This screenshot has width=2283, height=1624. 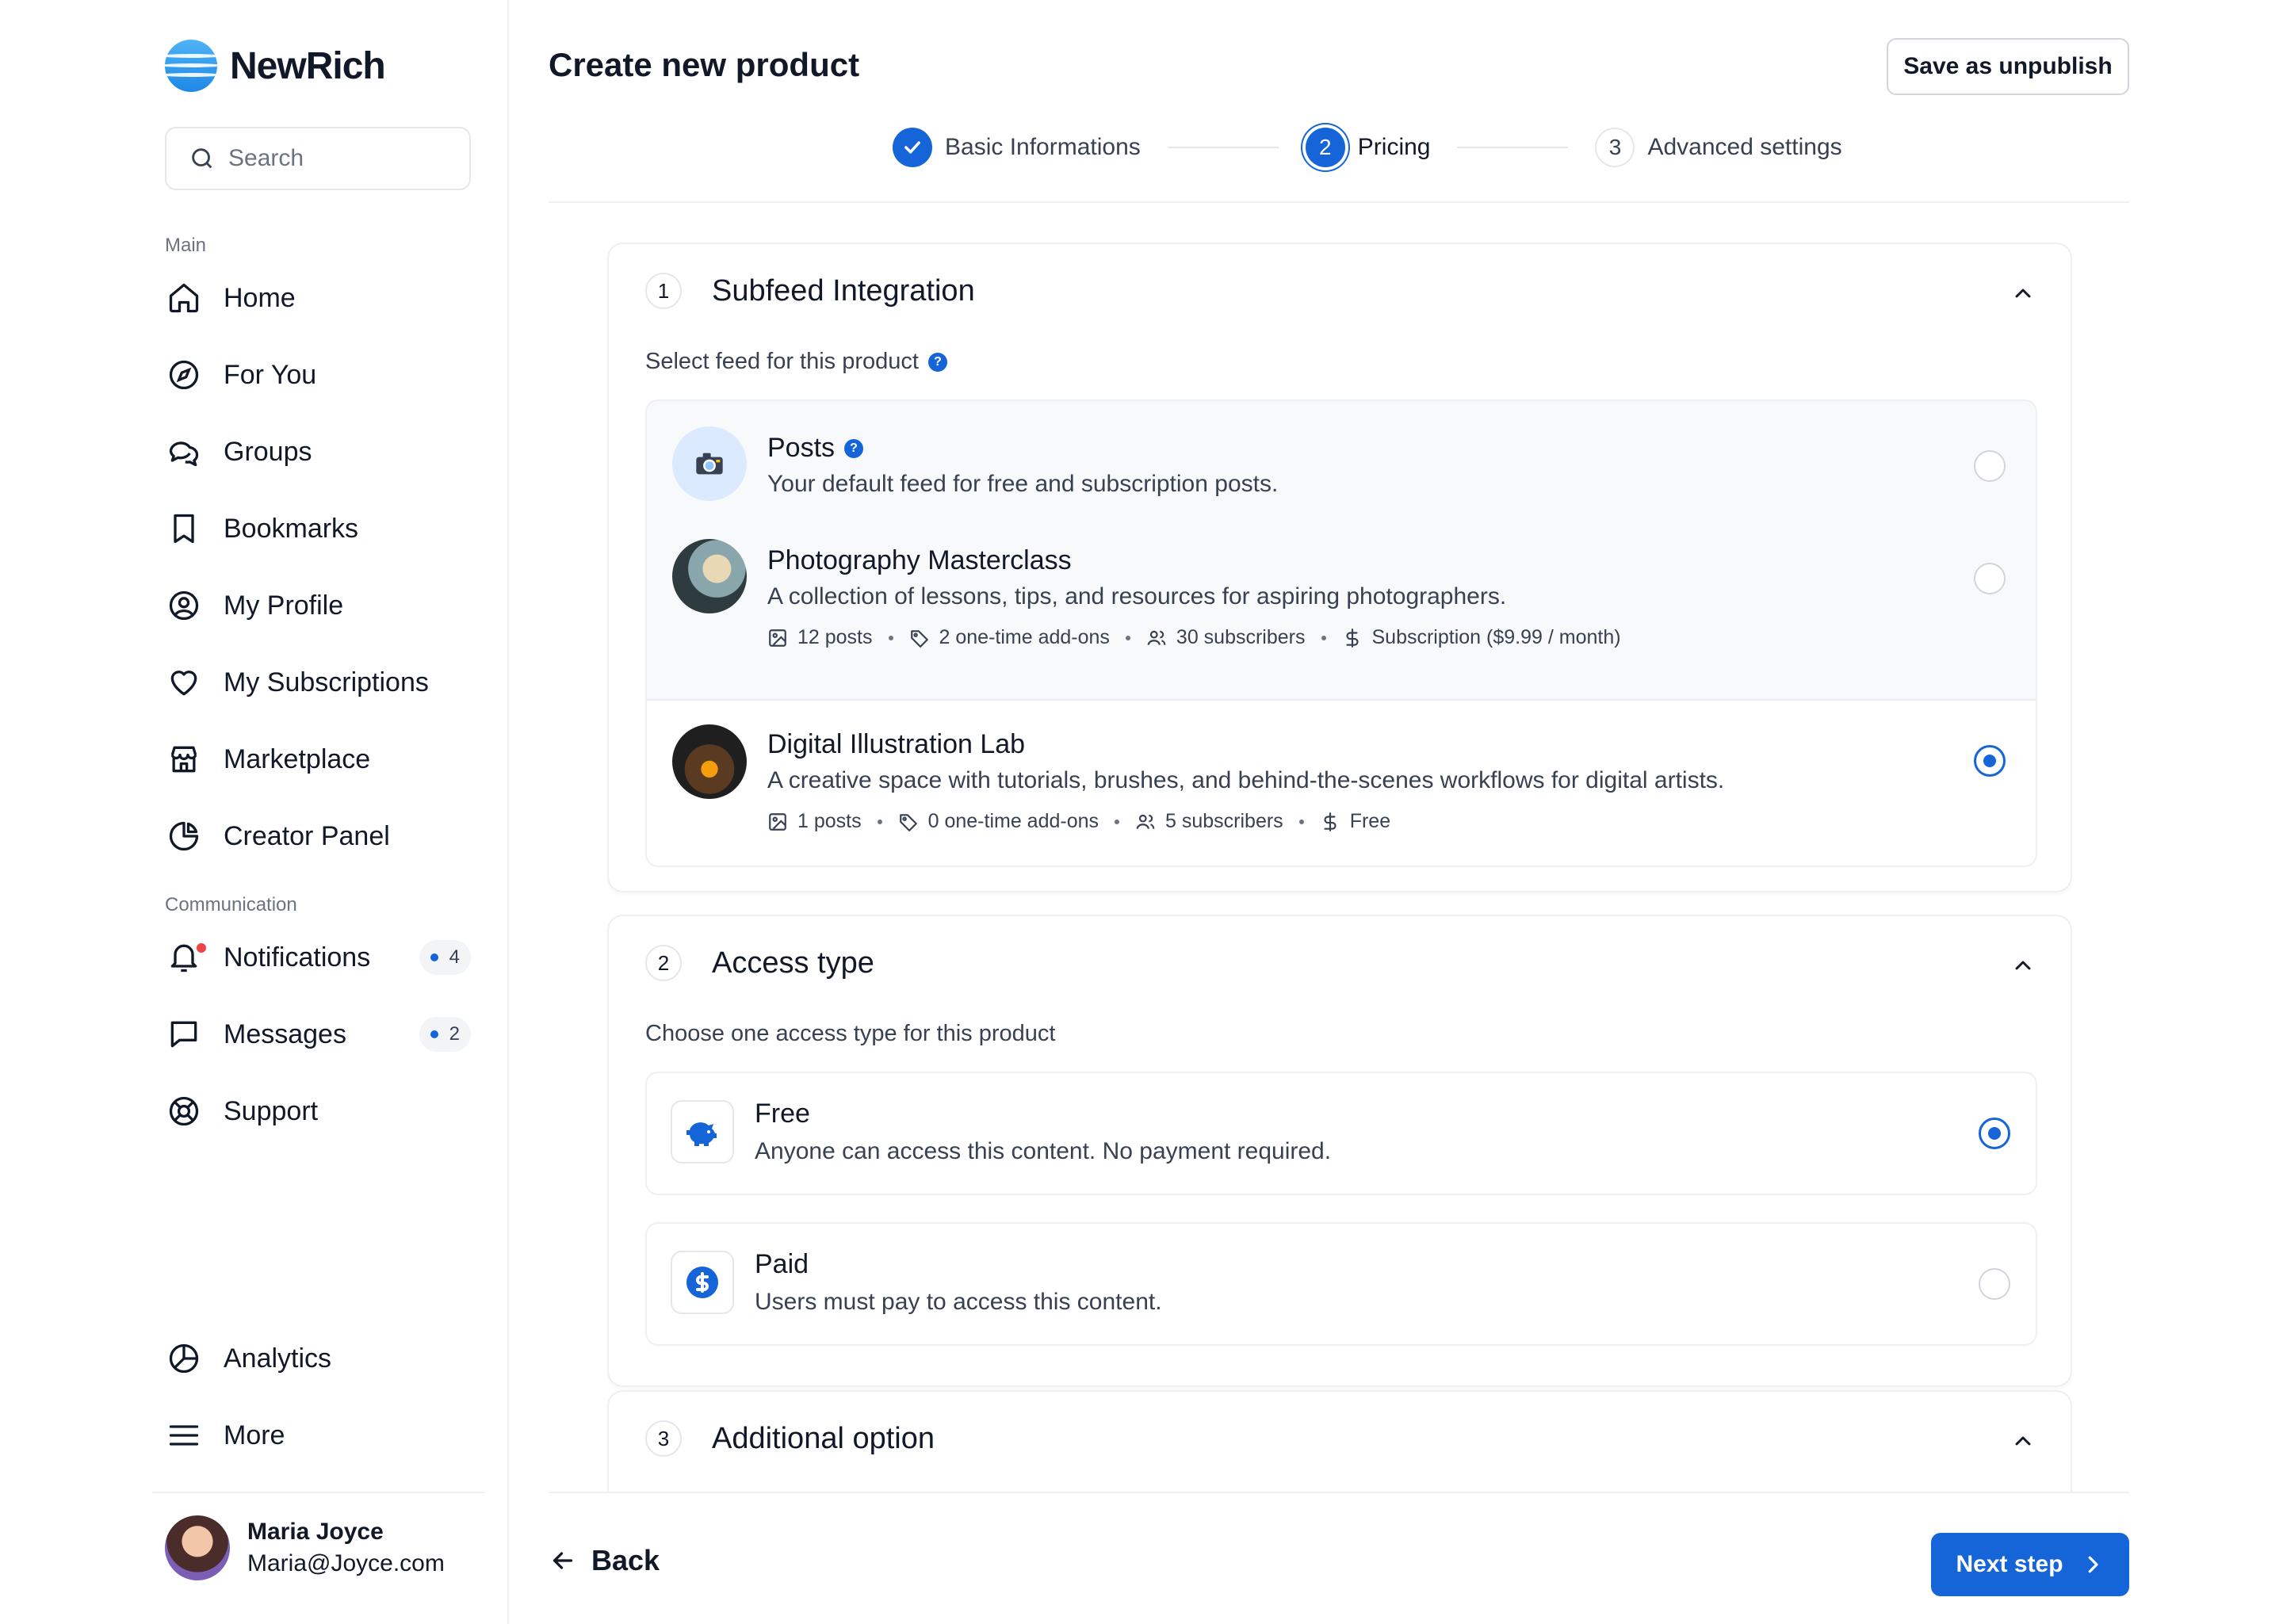 I want to click on page-title: Create new product, so click(x=704, y=64).